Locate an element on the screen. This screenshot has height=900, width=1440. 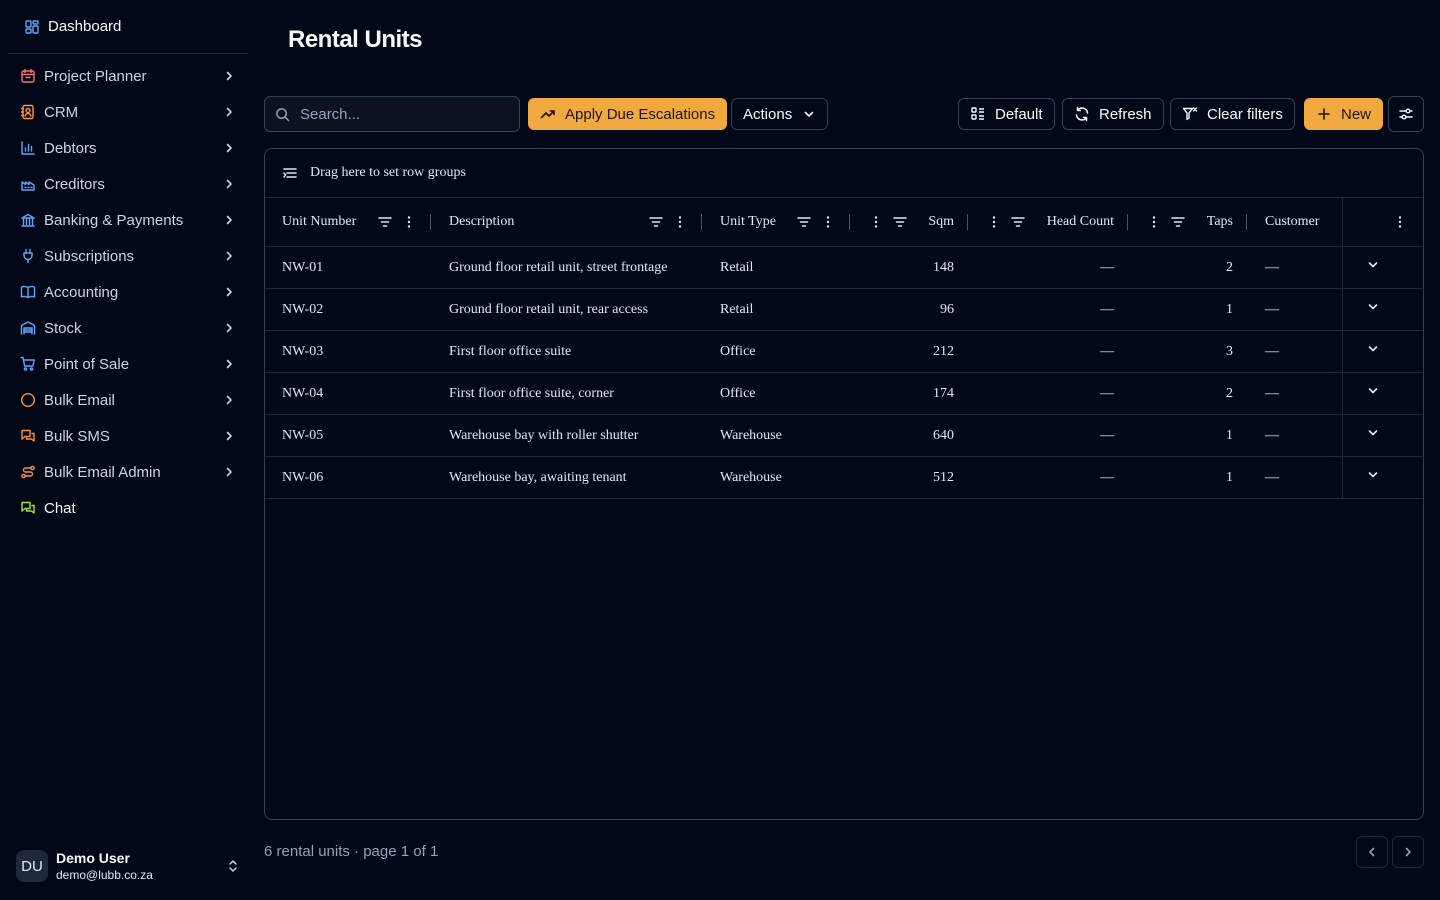
cell-sqm: 174 is located at coordinates (943, 393).